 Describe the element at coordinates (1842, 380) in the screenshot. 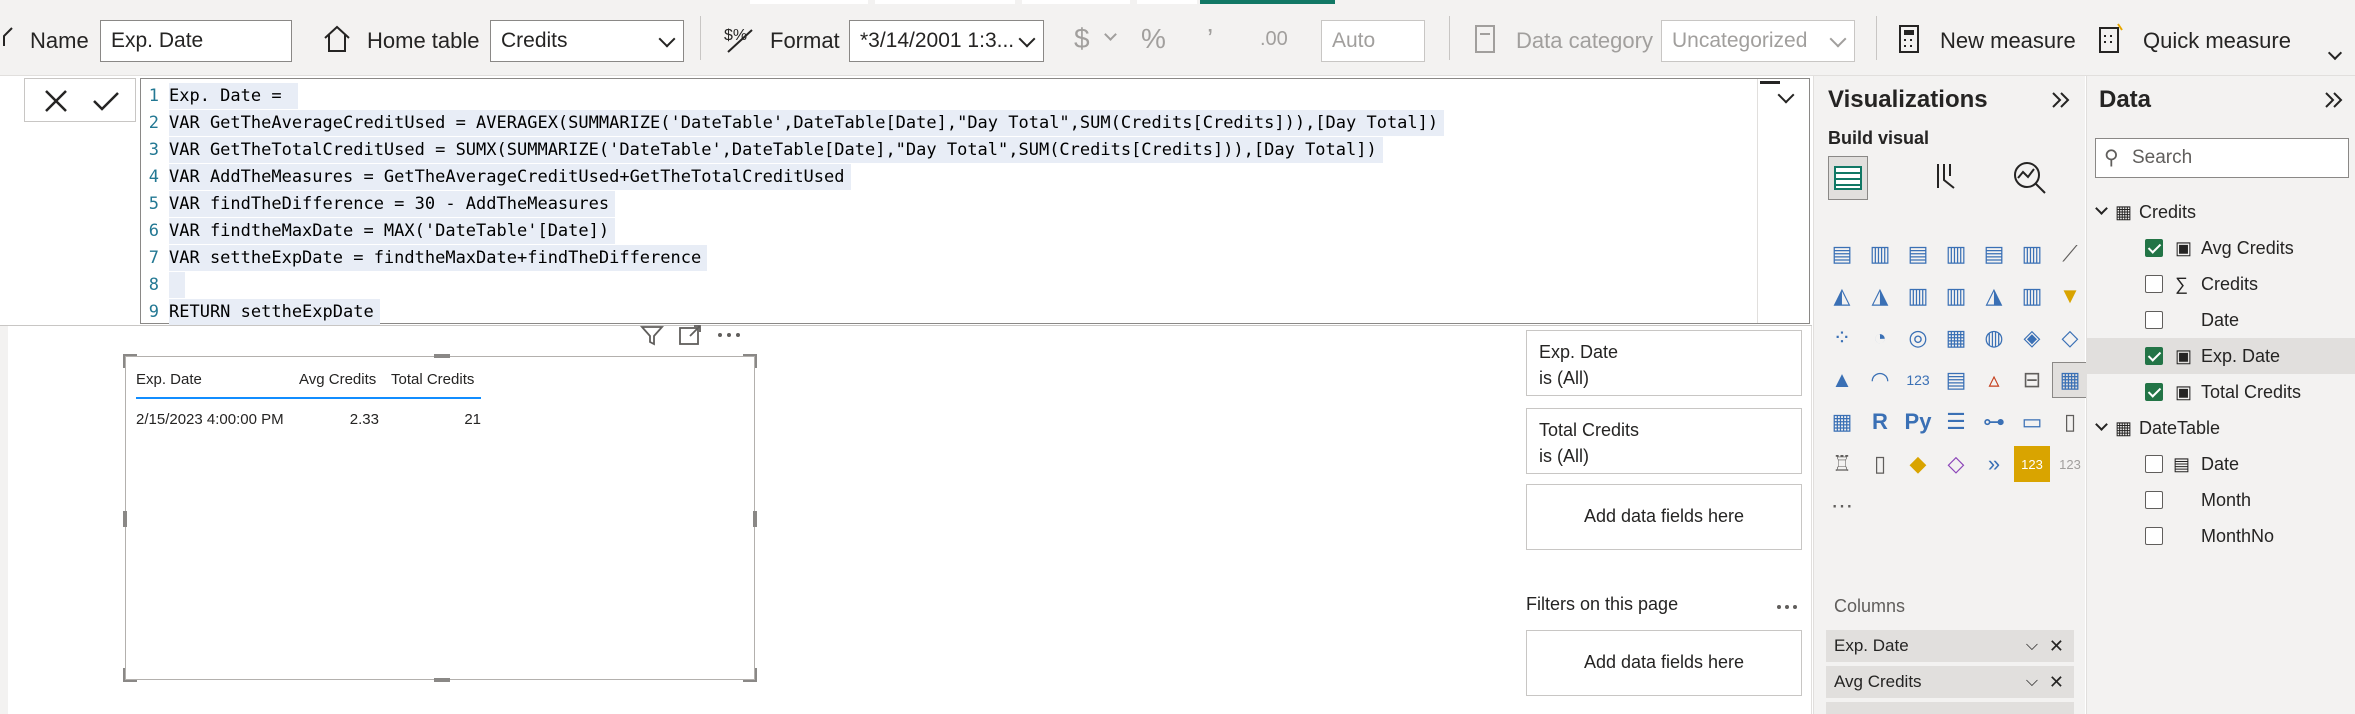

I see `azure-map-icon: ▲` at that location.